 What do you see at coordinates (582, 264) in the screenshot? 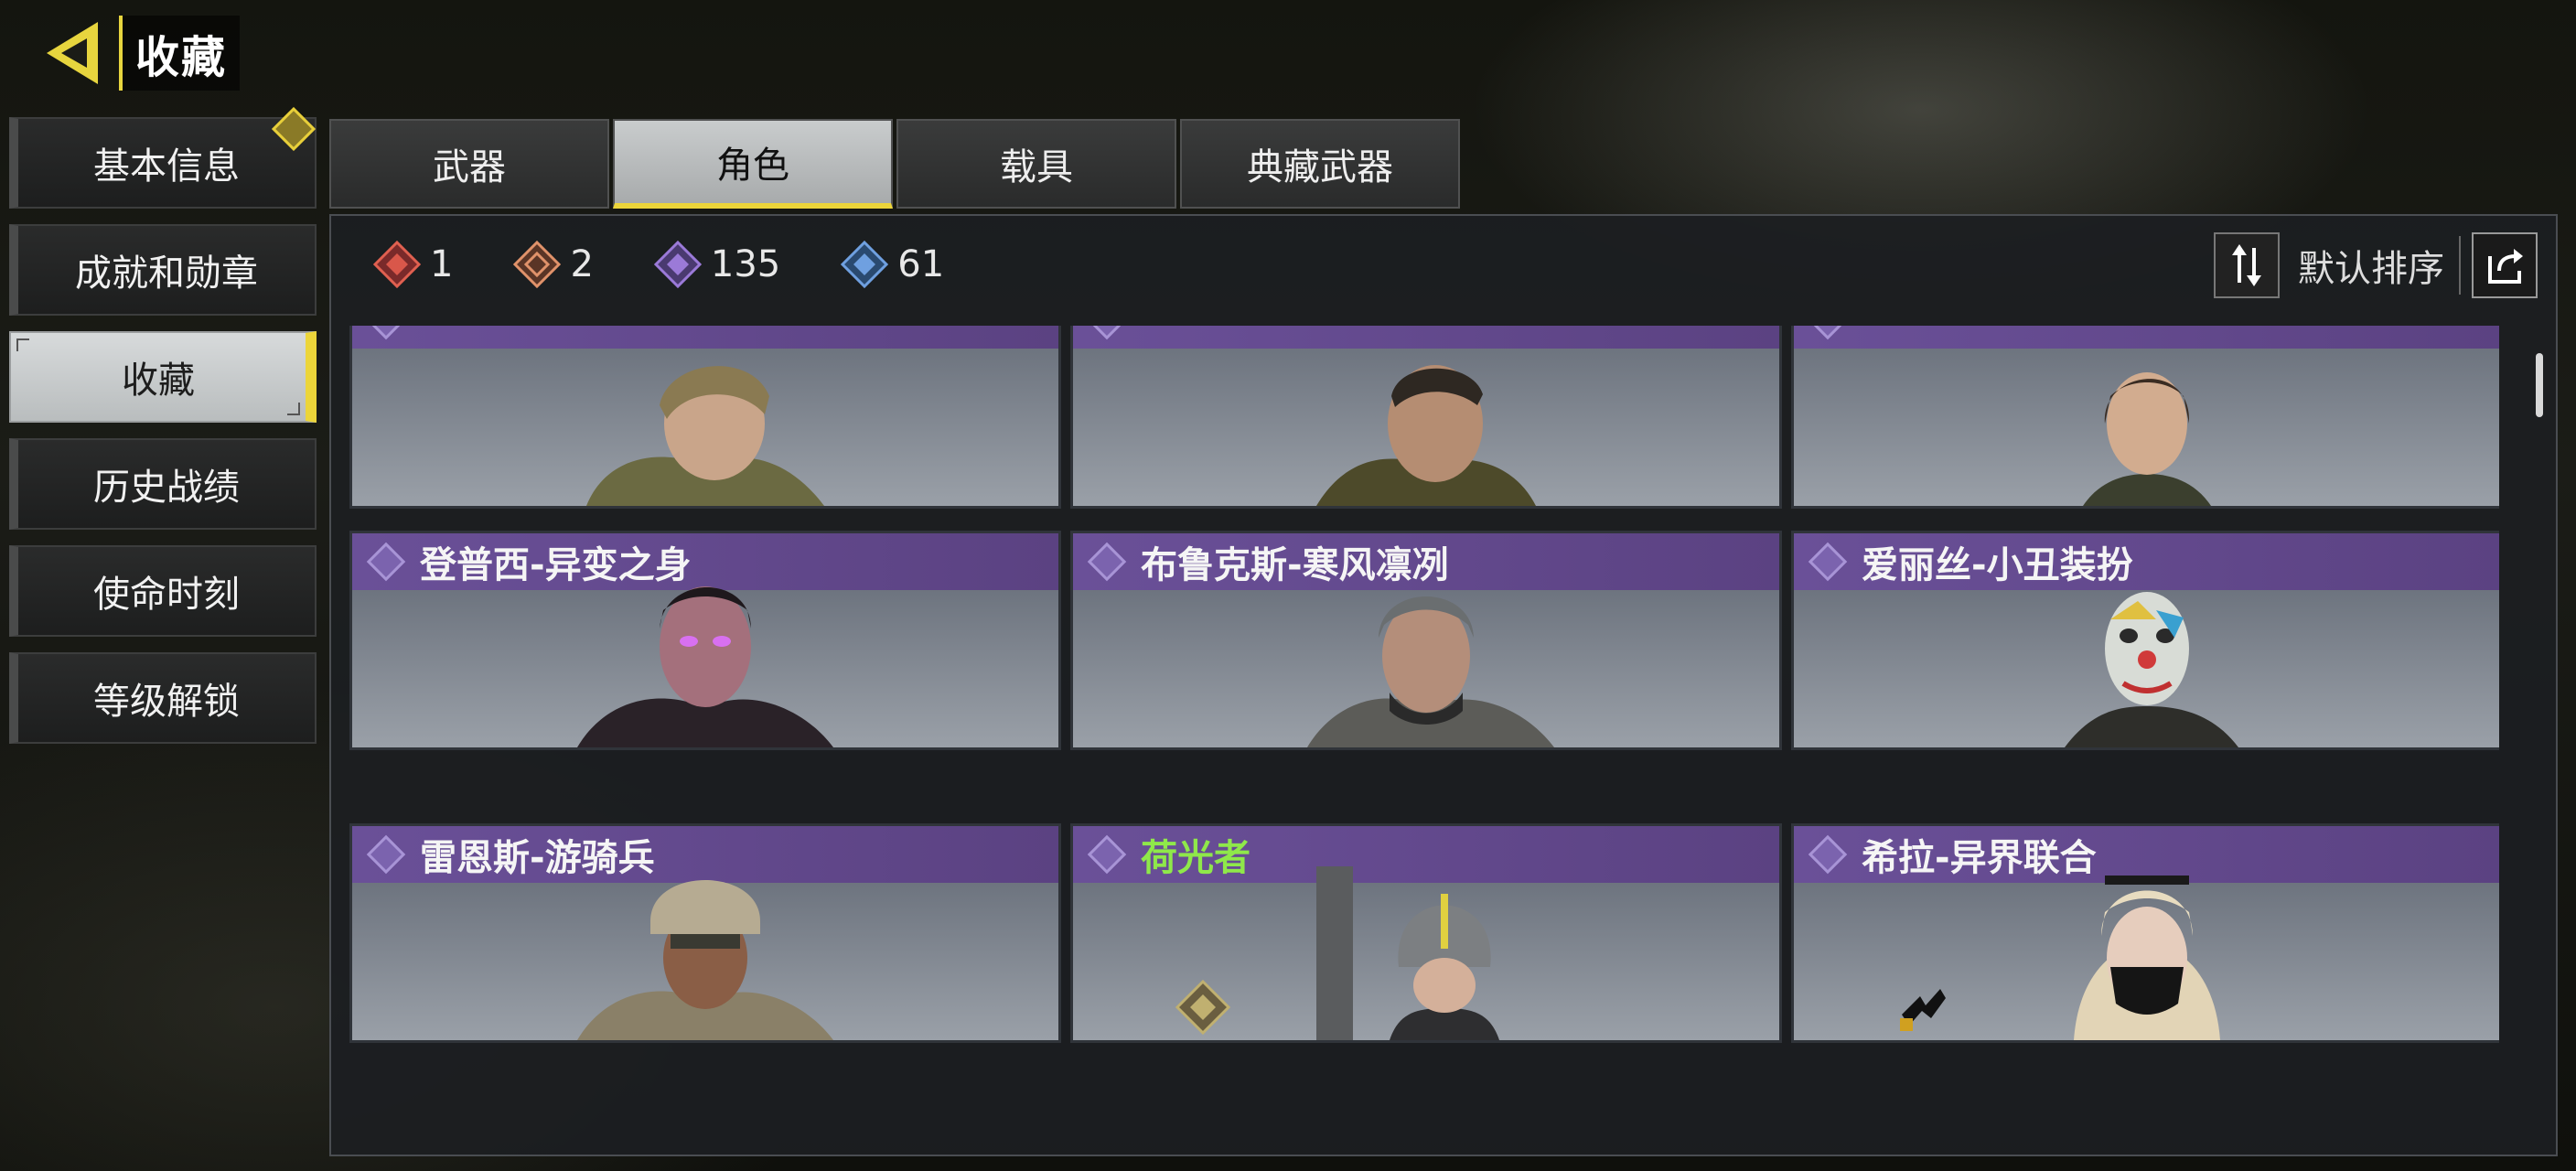
I see `stat-value: 2` at bounding box center [582, 264].